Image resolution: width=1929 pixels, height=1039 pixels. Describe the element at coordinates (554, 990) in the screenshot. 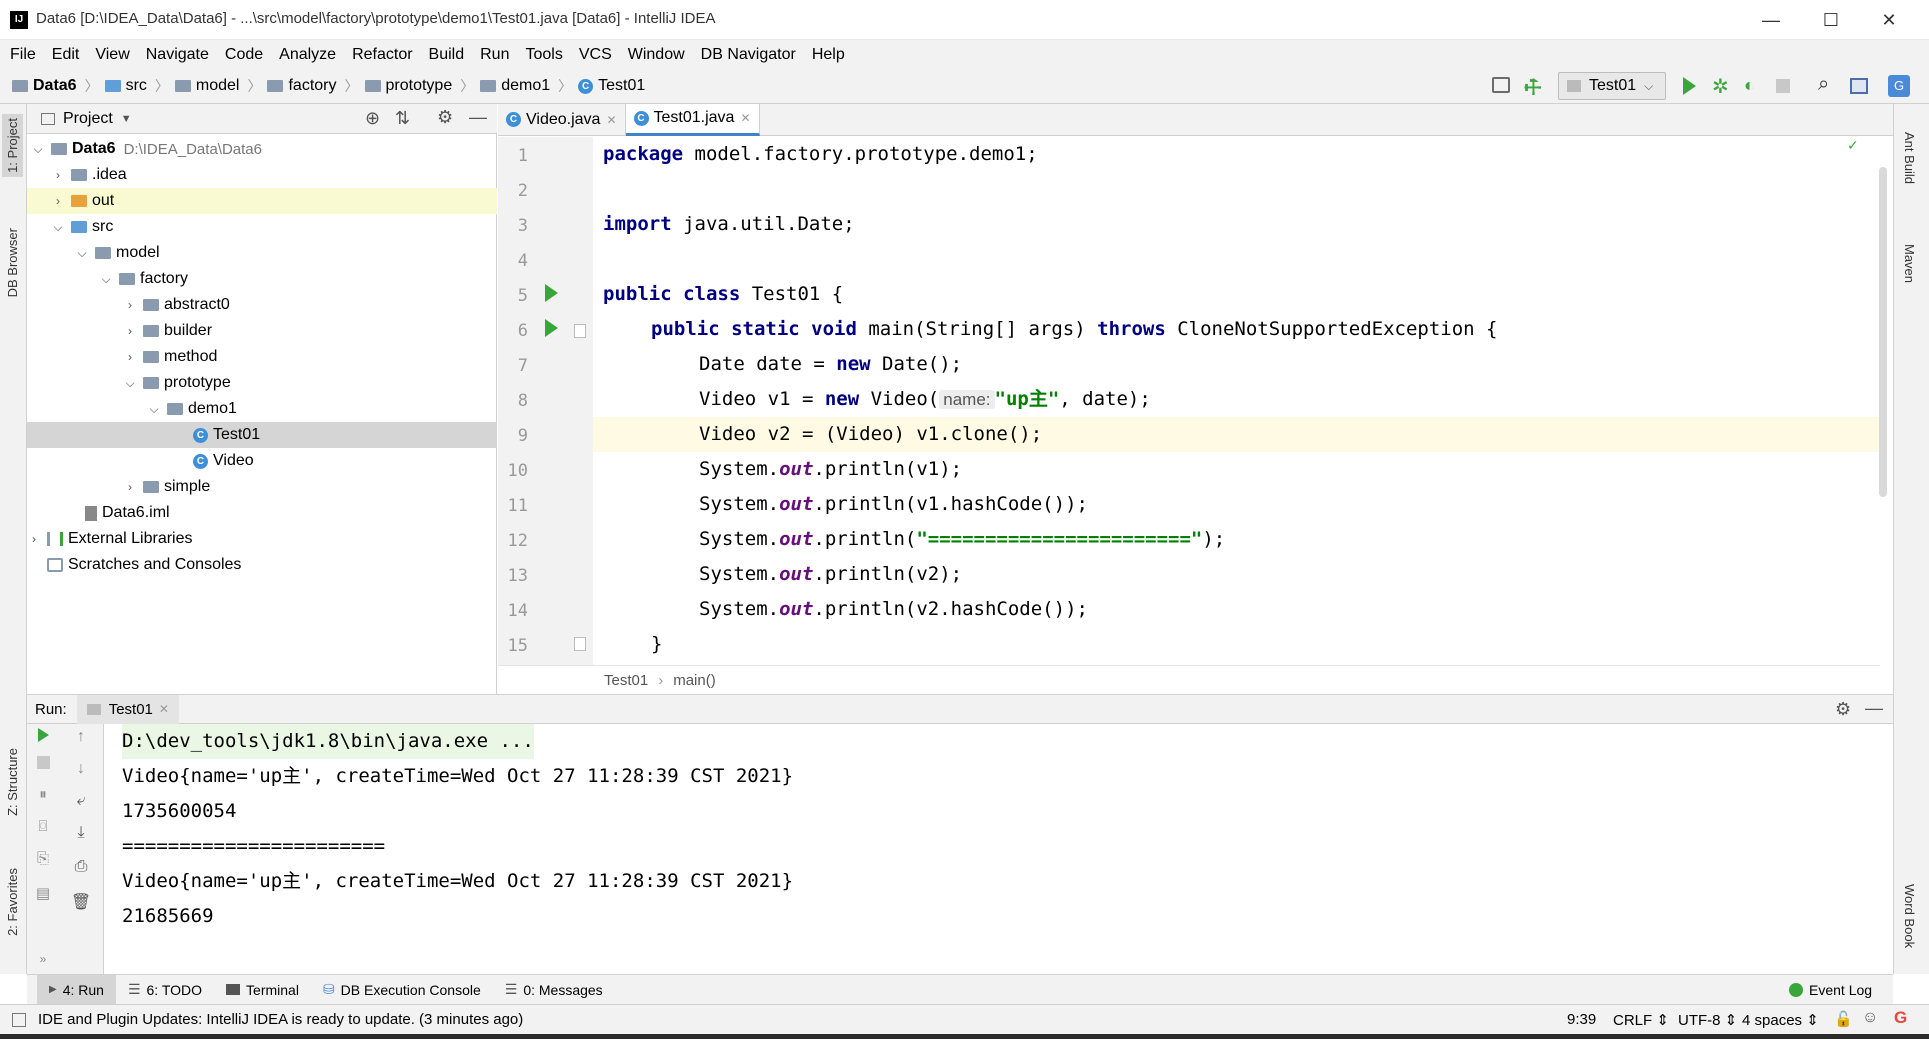

I see `tab-messages: ☰ 0: Messages` at that location.